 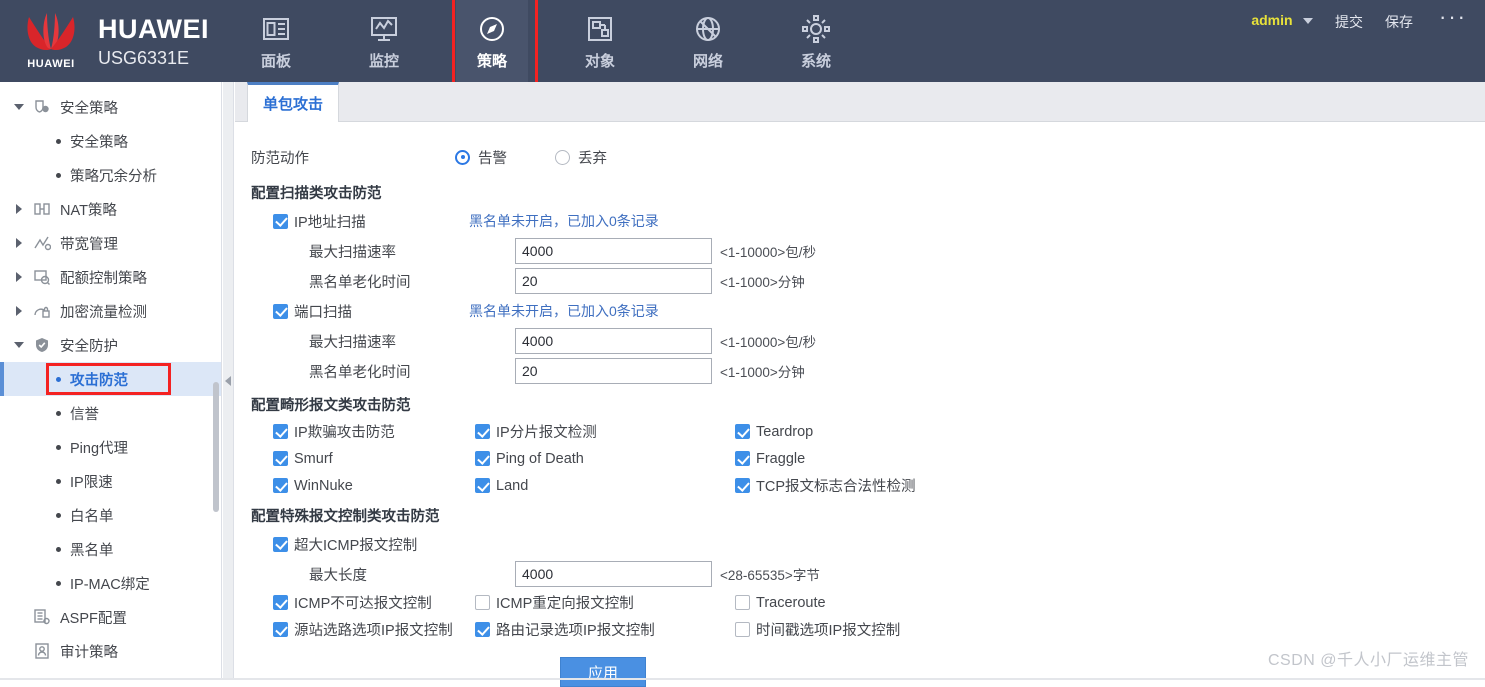 I want to click on sidebar-collapse-handle, so click(x=228, y=381).